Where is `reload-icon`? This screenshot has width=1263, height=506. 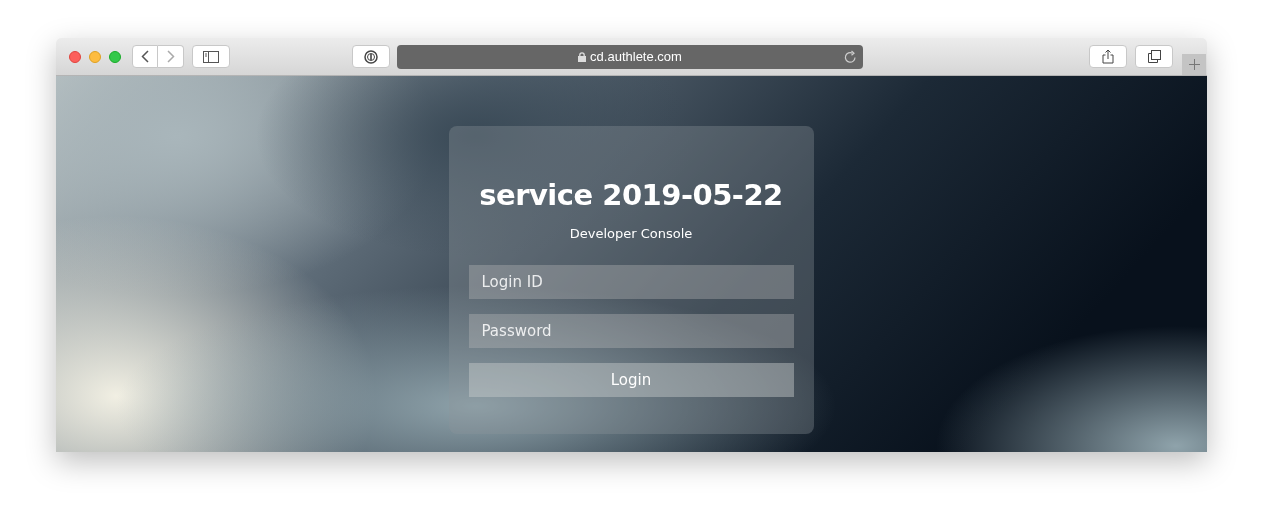 reload-icon is located at coordinates (850, 56).